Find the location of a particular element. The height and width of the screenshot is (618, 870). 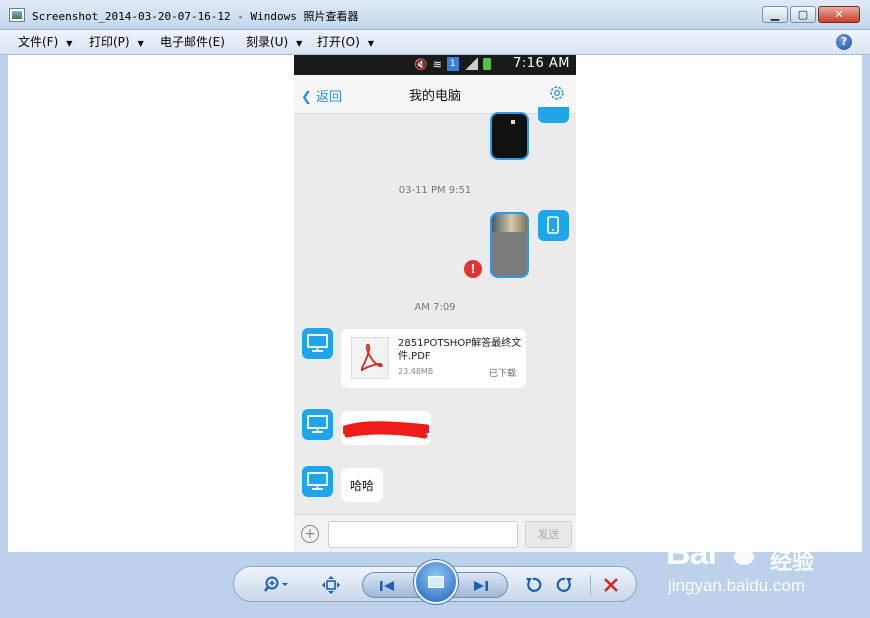

previous-button is located at coordinates (387, 585).